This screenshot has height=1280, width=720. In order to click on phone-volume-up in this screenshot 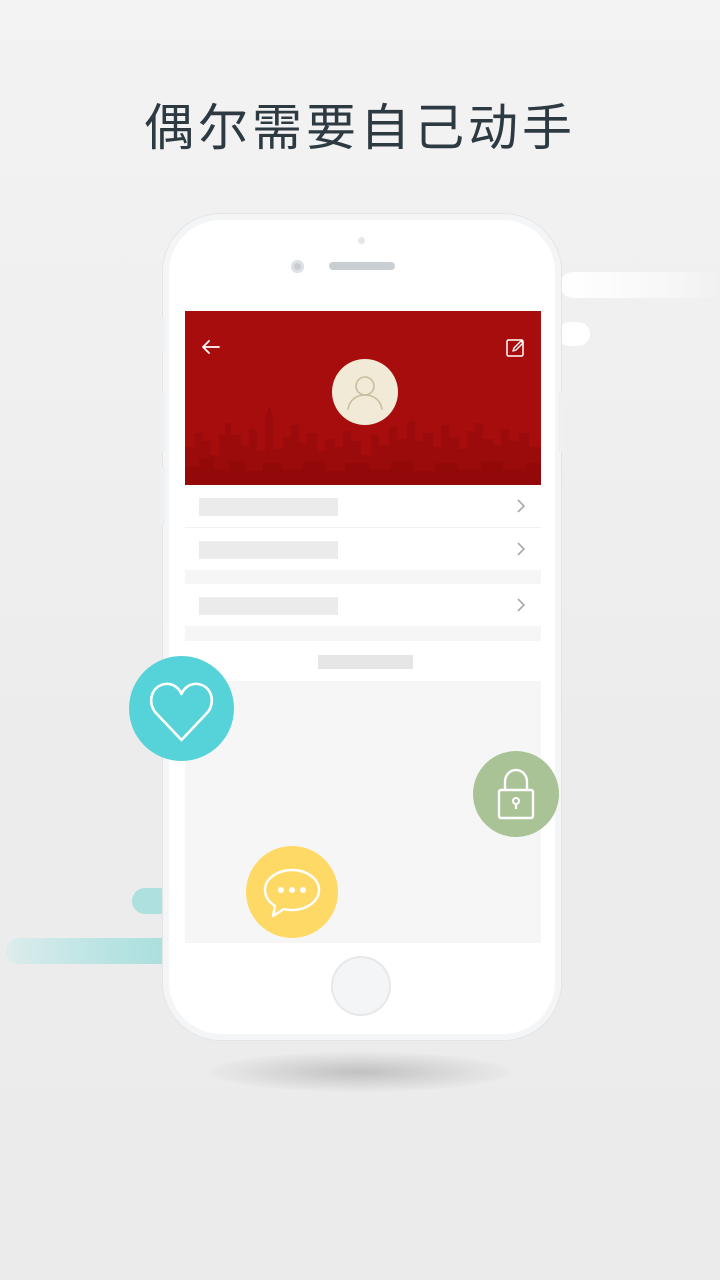, I will do `click(162, 422)`.